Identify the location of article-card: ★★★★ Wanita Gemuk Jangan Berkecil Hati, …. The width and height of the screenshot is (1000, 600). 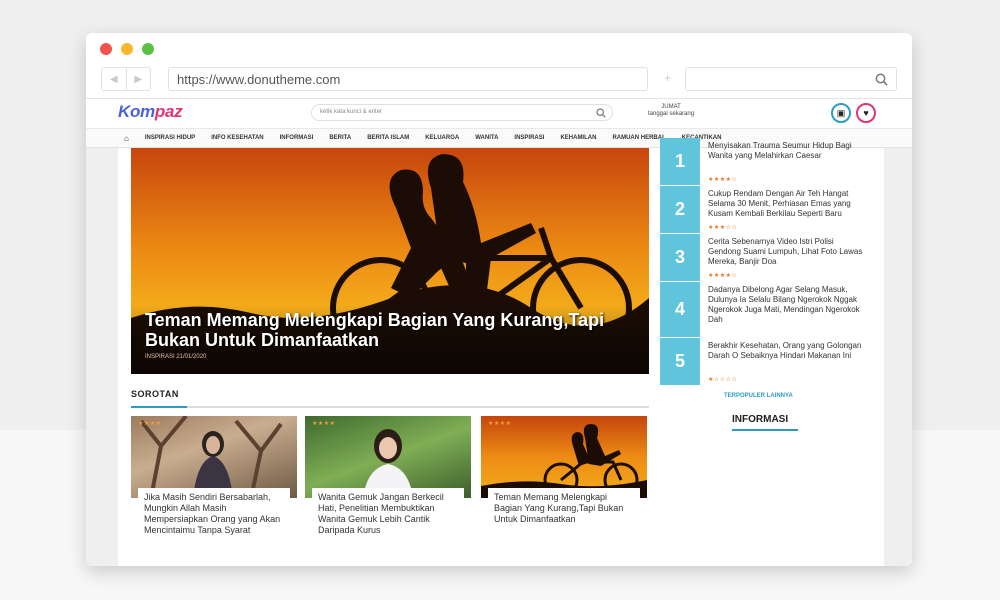
(388, 491).